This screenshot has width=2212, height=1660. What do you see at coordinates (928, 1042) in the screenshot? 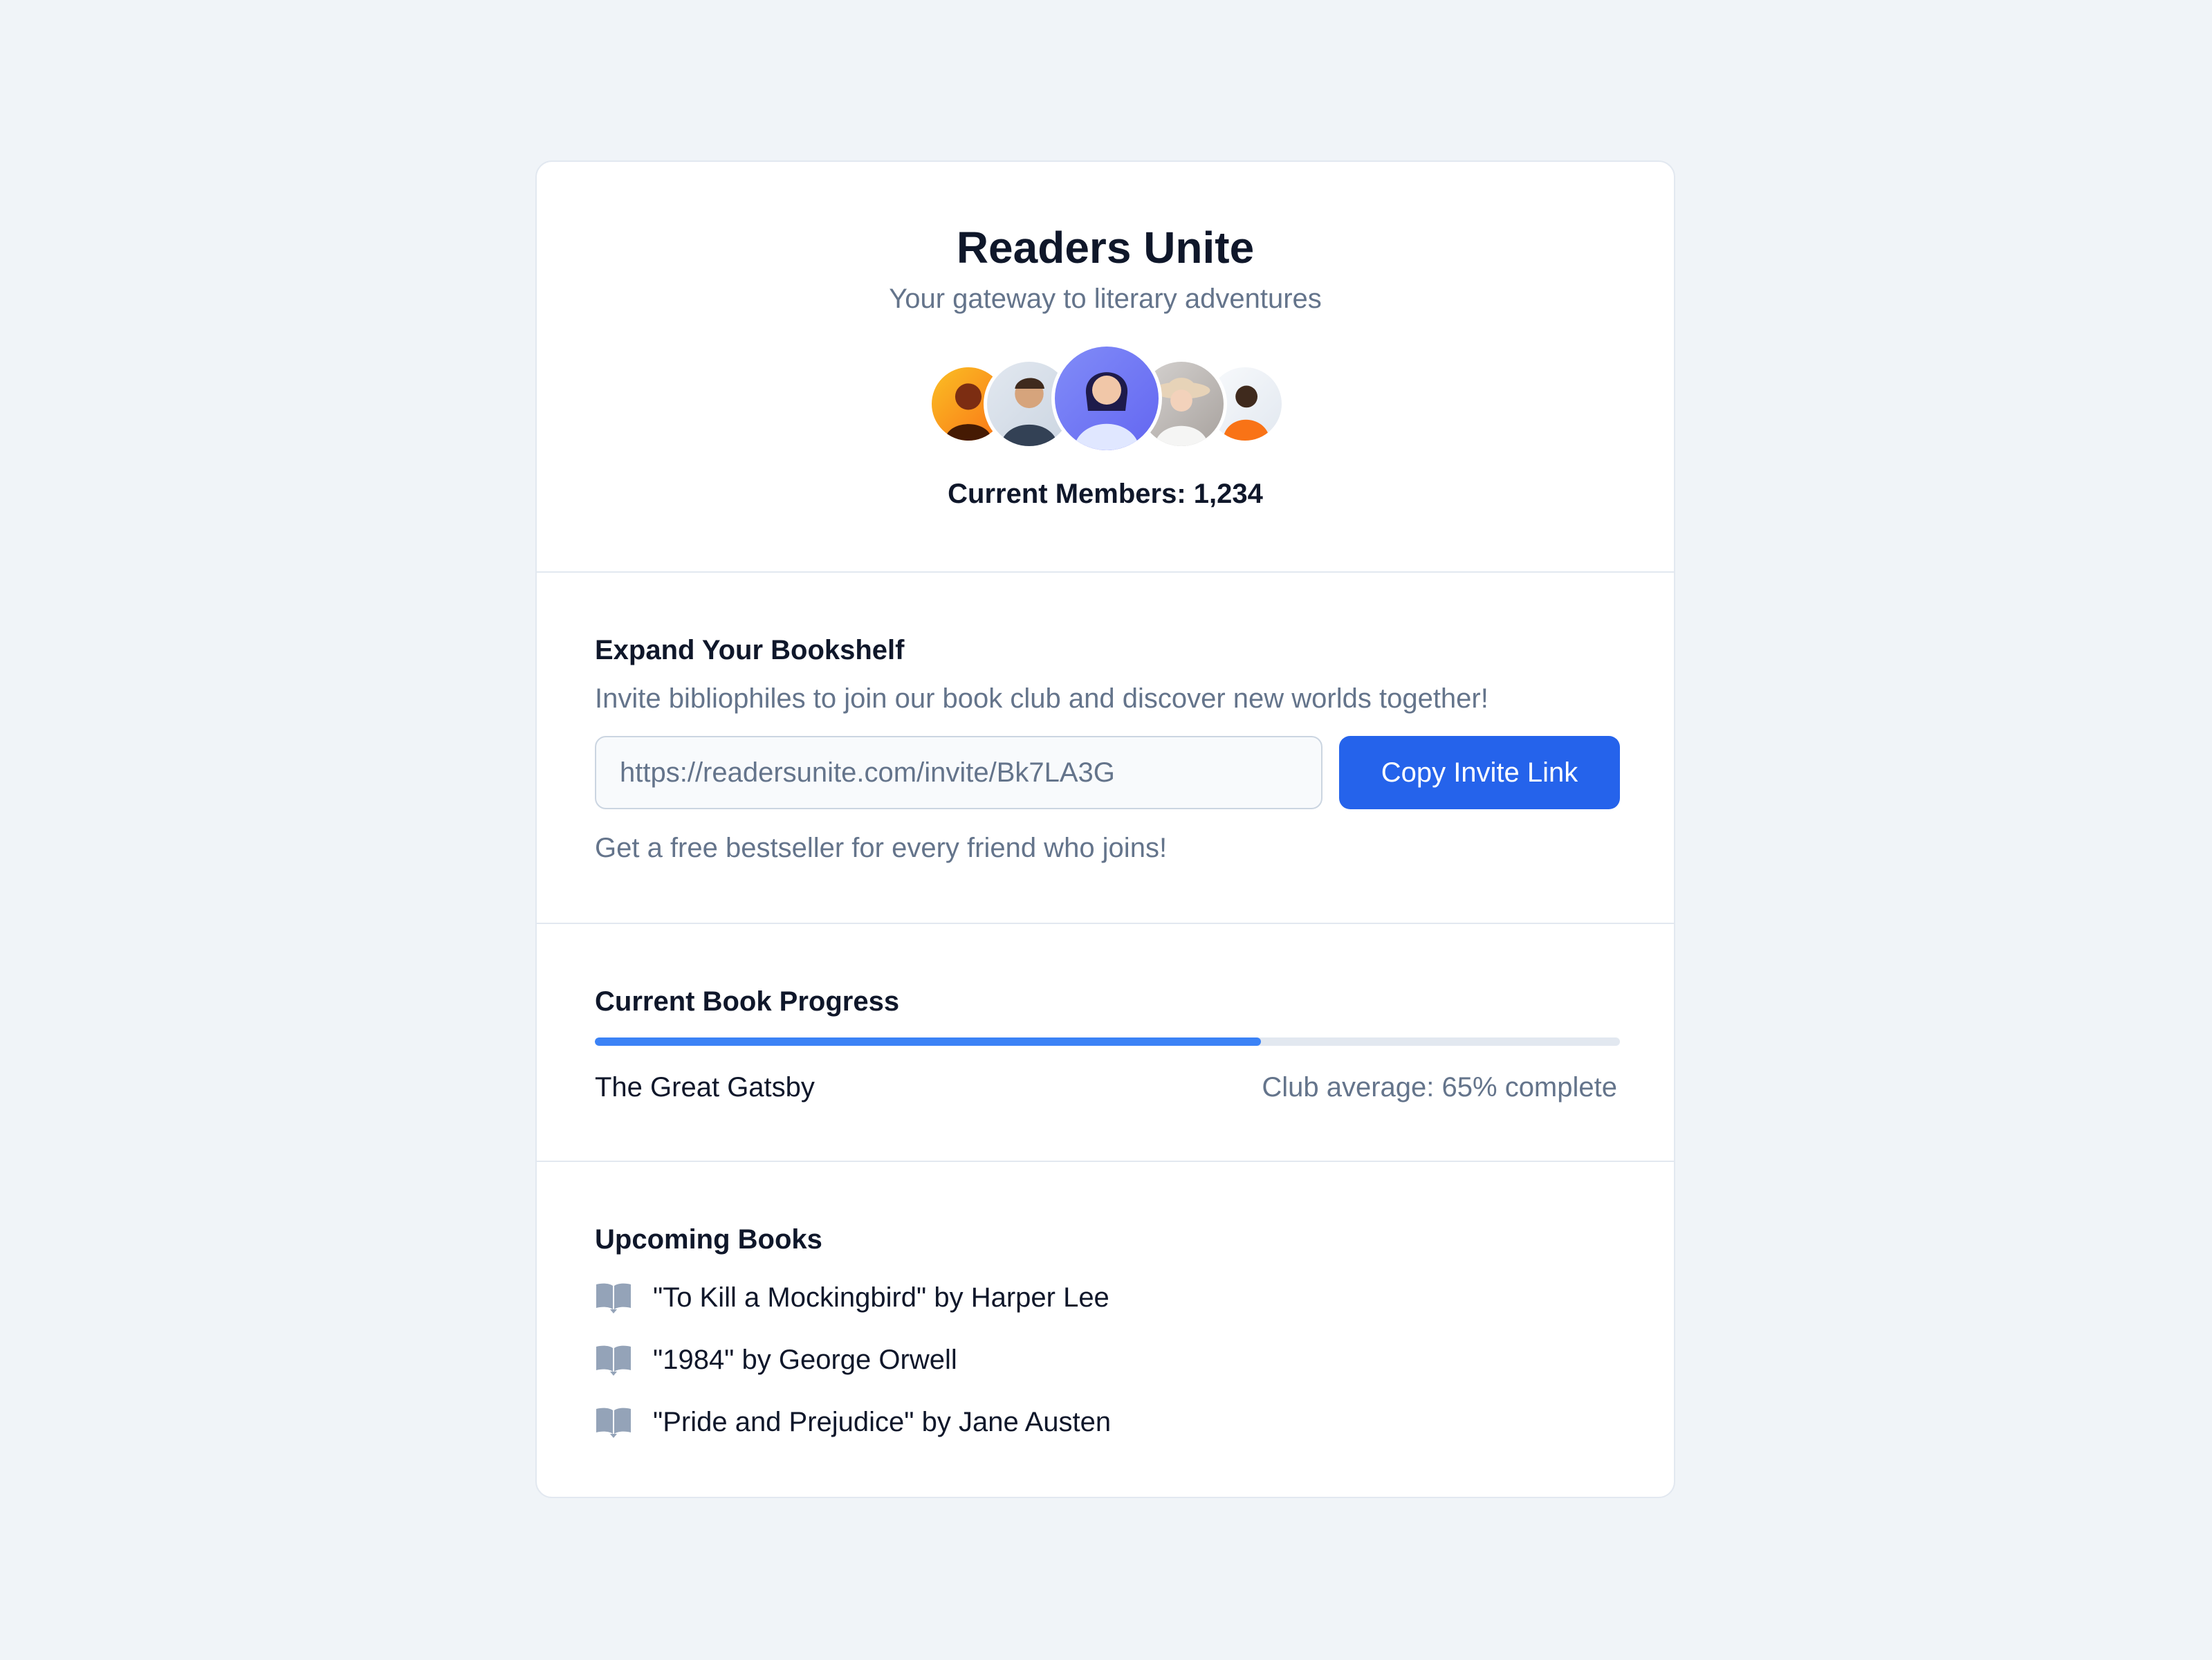
I see `reading-progress-fill` at bounding box center [928, 1042].